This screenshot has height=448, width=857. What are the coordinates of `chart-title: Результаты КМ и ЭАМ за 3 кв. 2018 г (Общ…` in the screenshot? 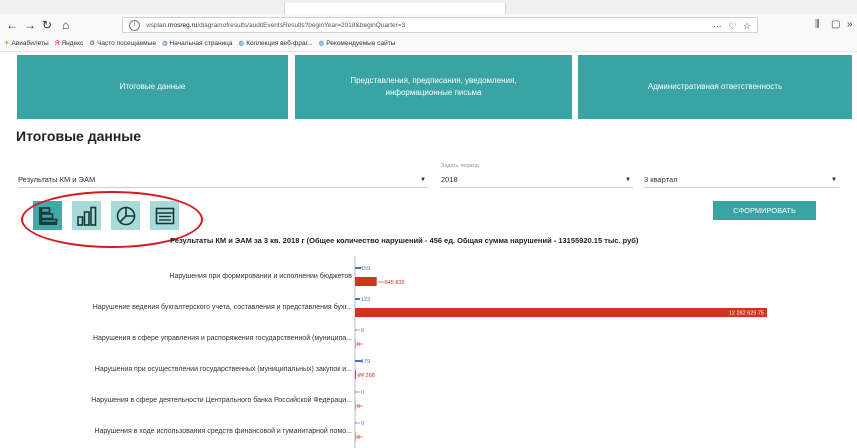 It's located at (404, 240).